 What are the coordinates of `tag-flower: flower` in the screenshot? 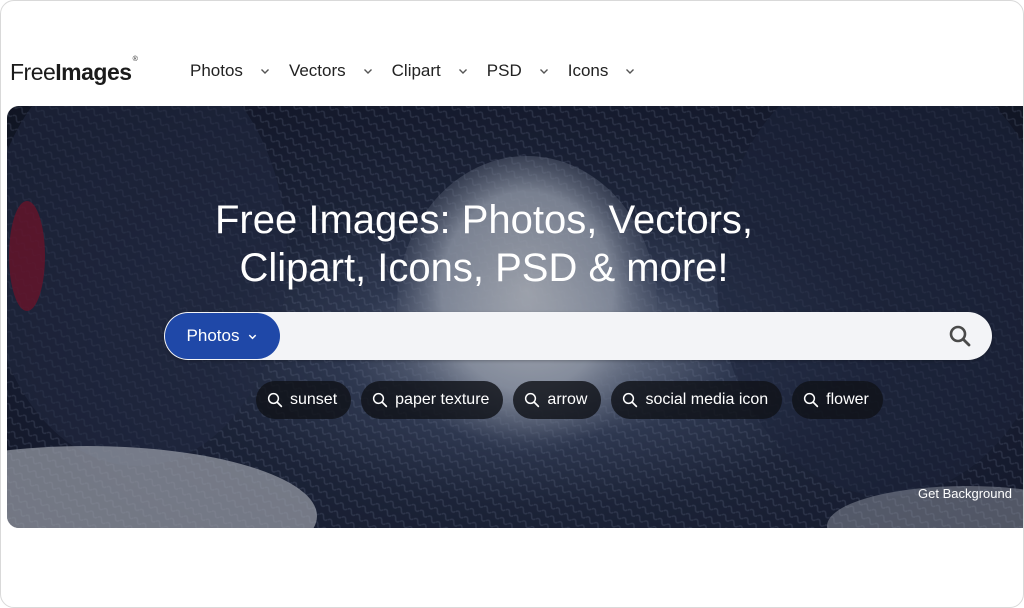 It's located at (837, 400).